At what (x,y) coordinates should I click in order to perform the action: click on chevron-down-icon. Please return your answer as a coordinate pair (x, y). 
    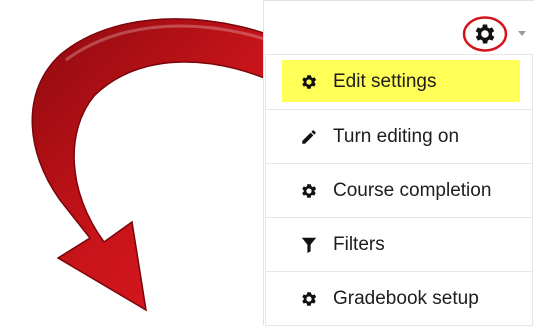
    Looking at the image, I should click on (522, 33).